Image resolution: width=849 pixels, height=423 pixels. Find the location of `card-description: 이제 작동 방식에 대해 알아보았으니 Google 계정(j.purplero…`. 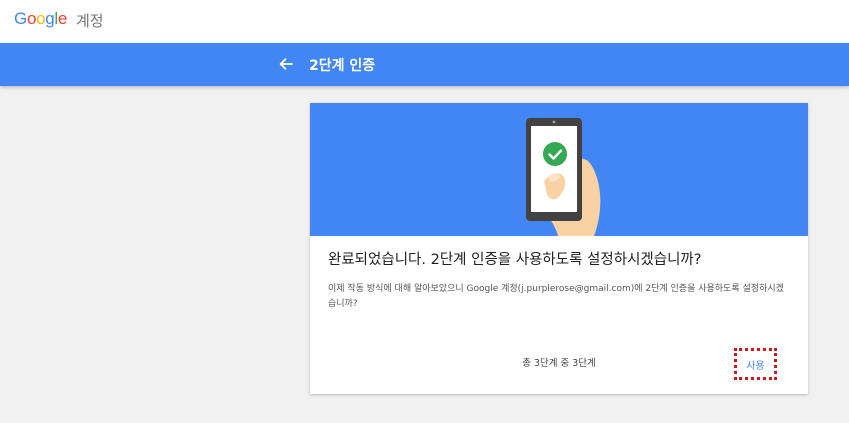

card-description: 이제 작동 방식에 대해 알아보았으니 Google 계정(j.purplero… is located at coordinates (556, 296).